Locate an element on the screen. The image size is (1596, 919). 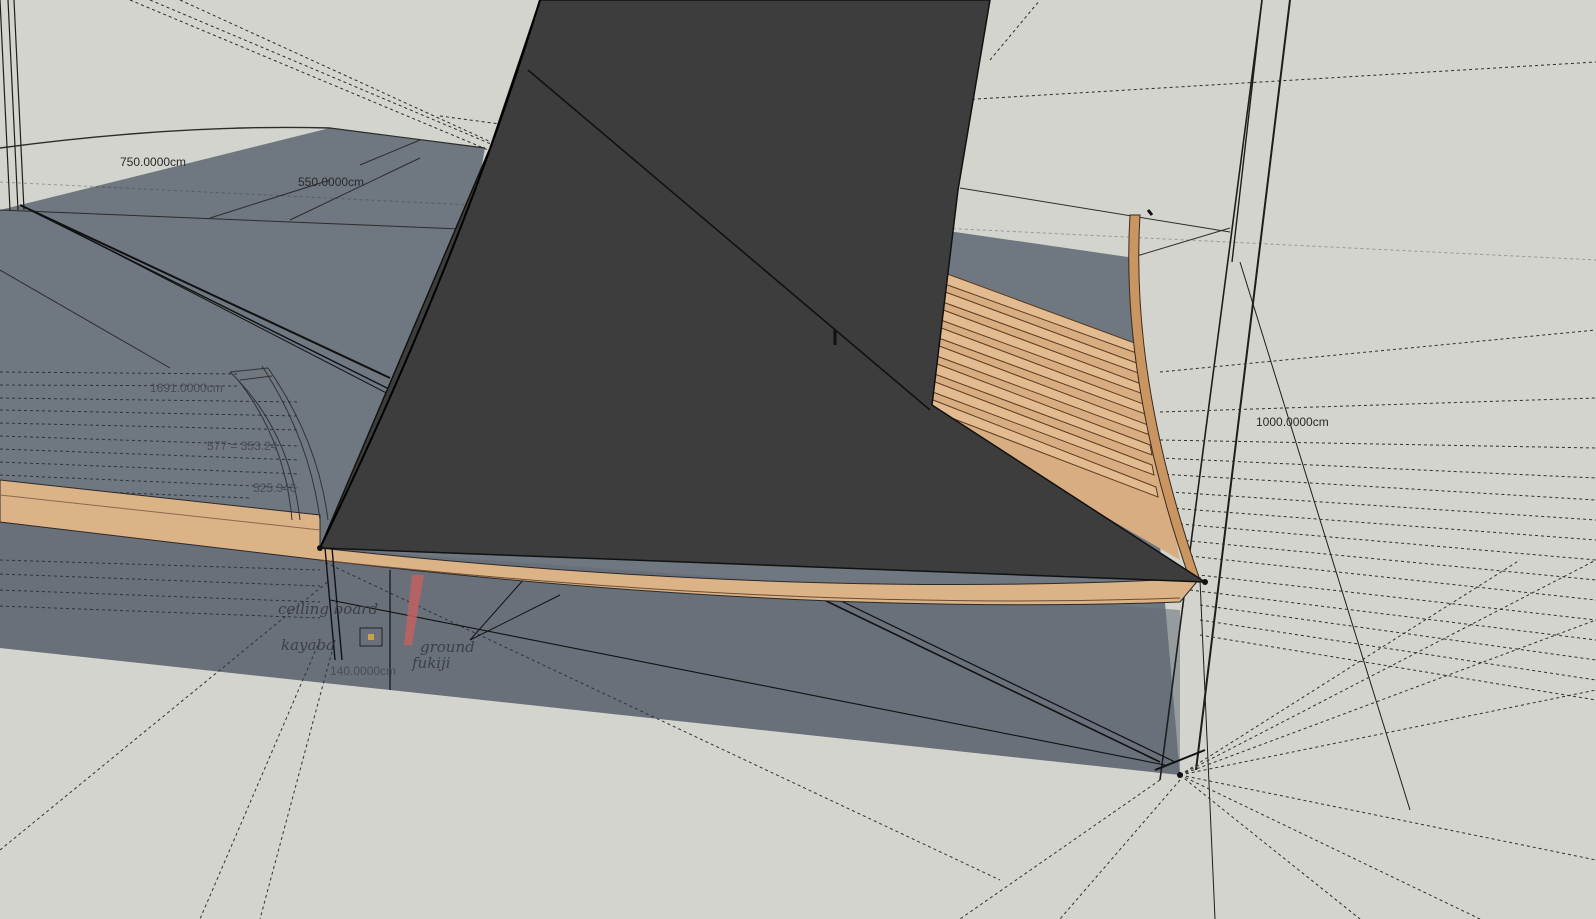
annotation-kayaba: kayaba is located at coordinates (308, 645).